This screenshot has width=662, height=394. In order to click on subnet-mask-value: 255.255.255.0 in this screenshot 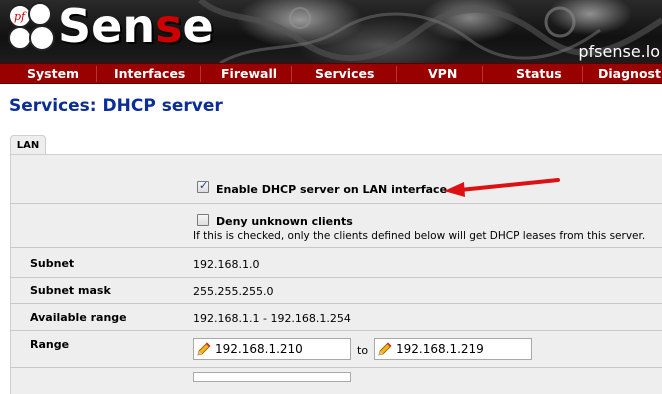, I will do `click(233, 291)`.